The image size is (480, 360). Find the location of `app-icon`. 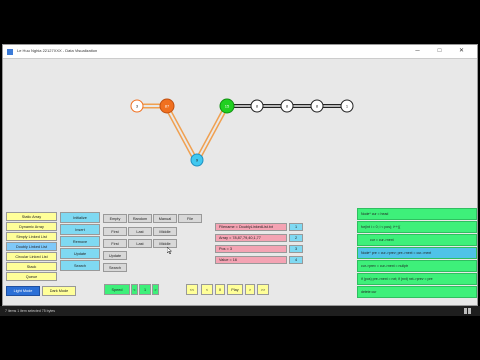

app-icon is located at coordinates (10, 52).